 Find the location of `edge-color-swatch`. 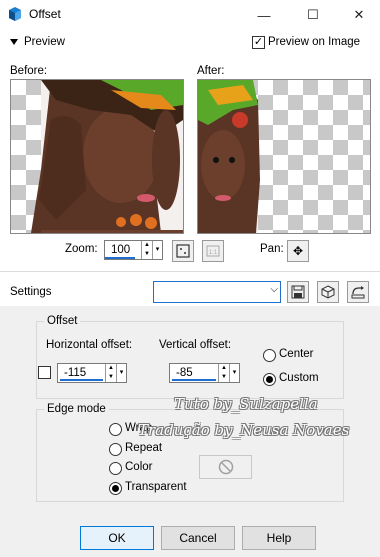

edge-color-swatch is located at coordinates (225, 467).